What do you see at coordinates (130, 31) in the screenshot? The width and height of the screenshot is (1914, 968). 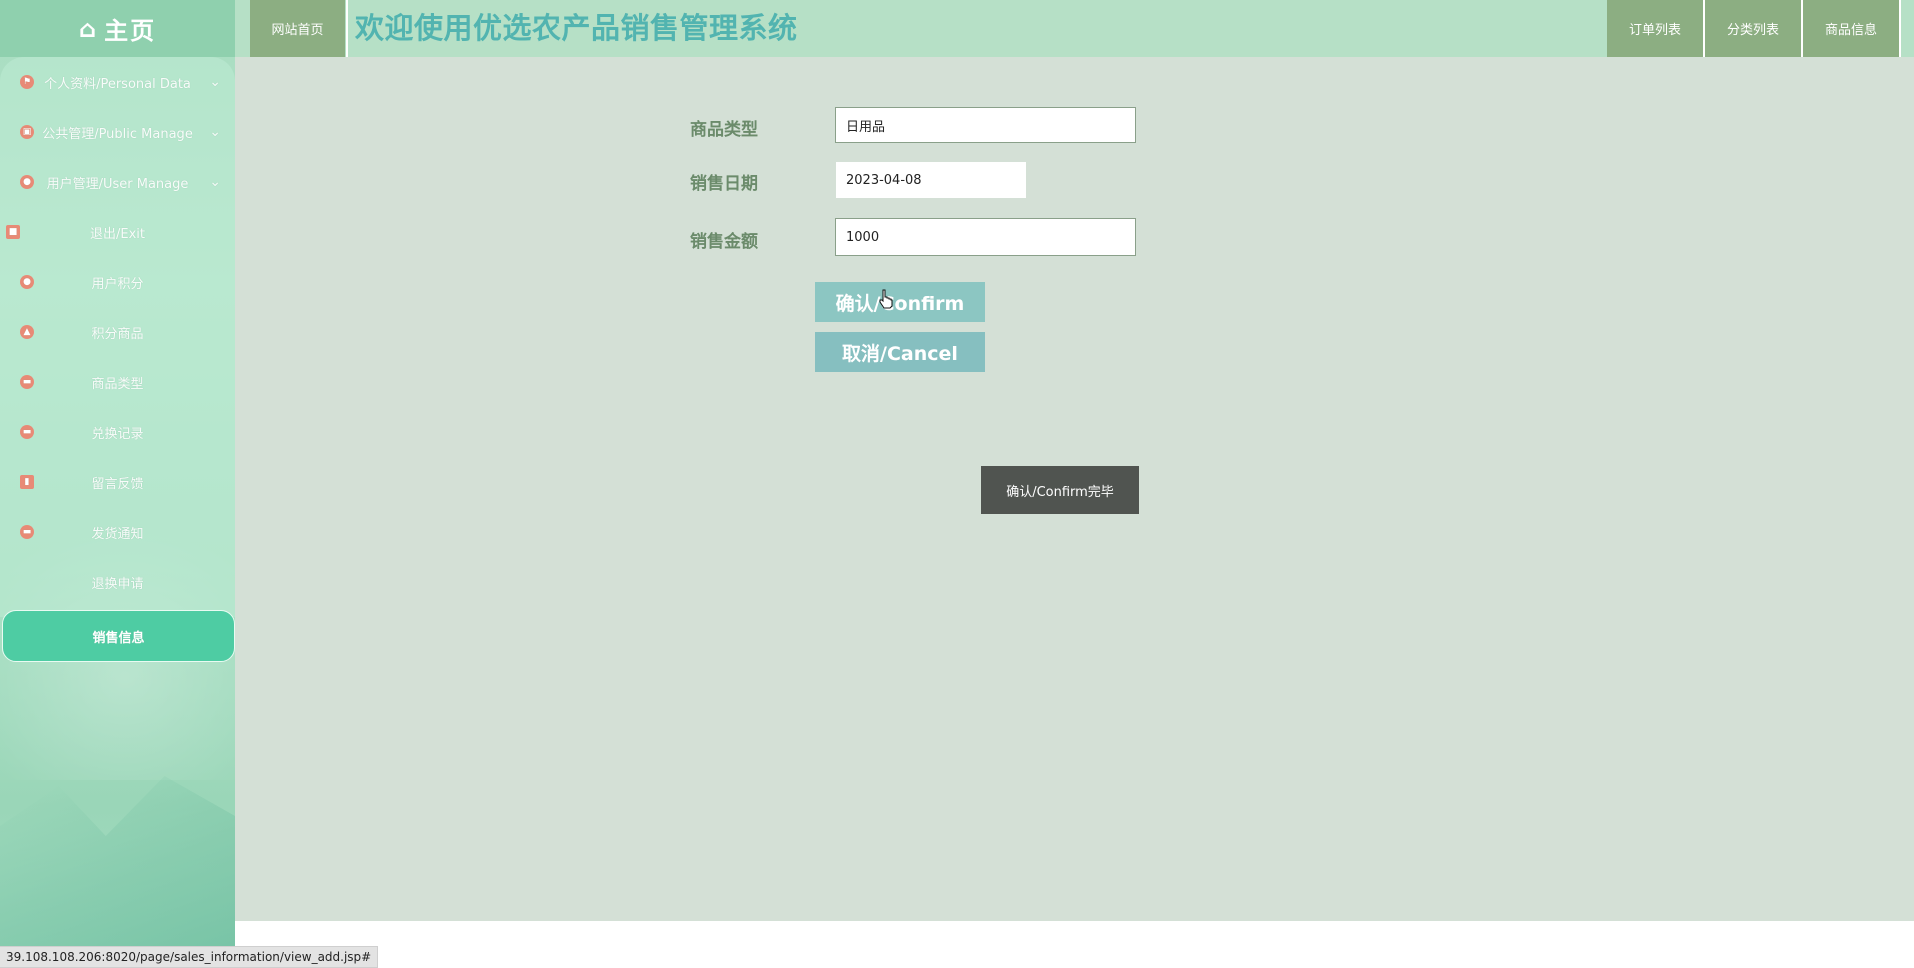 I see `brand-label: 主页` at bounding box center [130, 31].